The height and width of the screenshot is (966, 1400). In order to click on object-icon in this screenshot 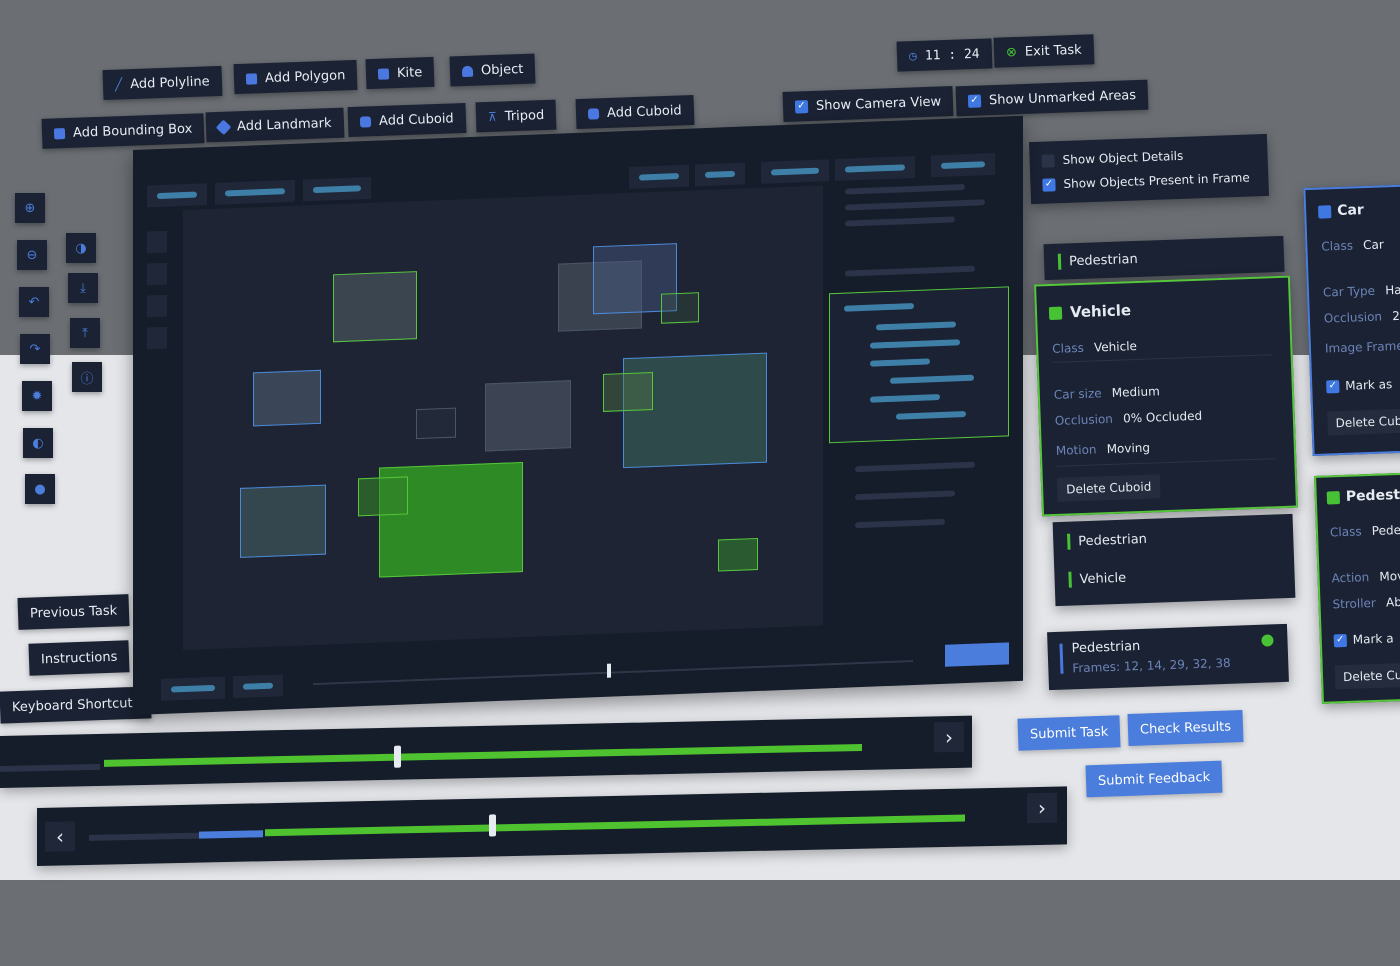, I will do `click(467, 71)`.